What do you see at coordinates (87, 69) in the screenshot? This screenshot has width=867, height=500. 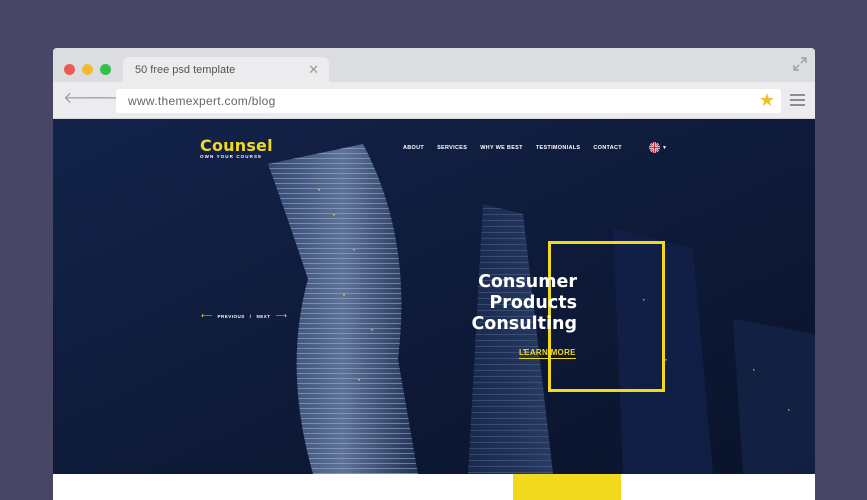 I see `minimize-window-button` at bounding box center [87, 69].